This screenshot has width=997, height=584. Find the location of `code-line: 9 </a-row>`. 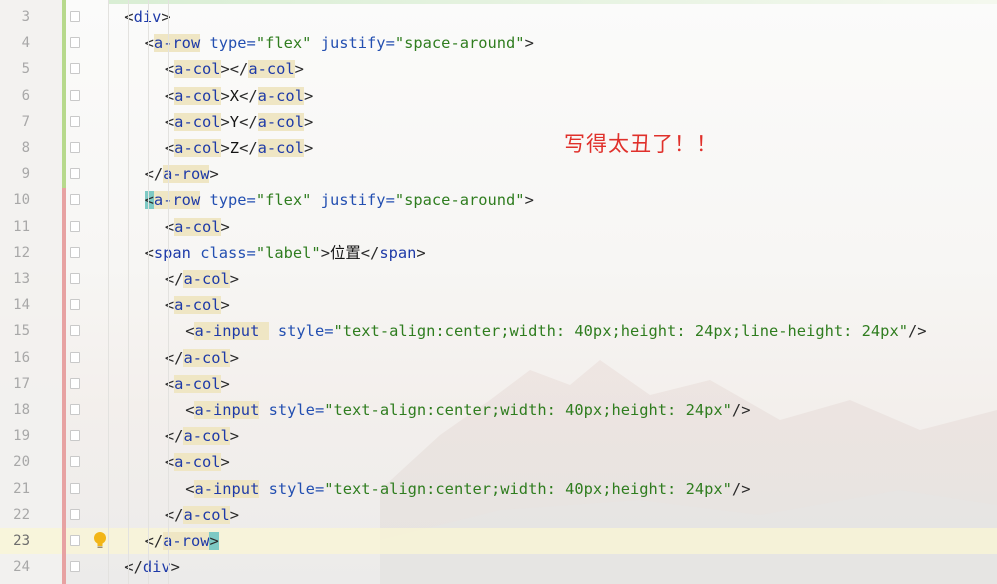

code-line: 9 </a-row> is located at coordinates (498, 174).